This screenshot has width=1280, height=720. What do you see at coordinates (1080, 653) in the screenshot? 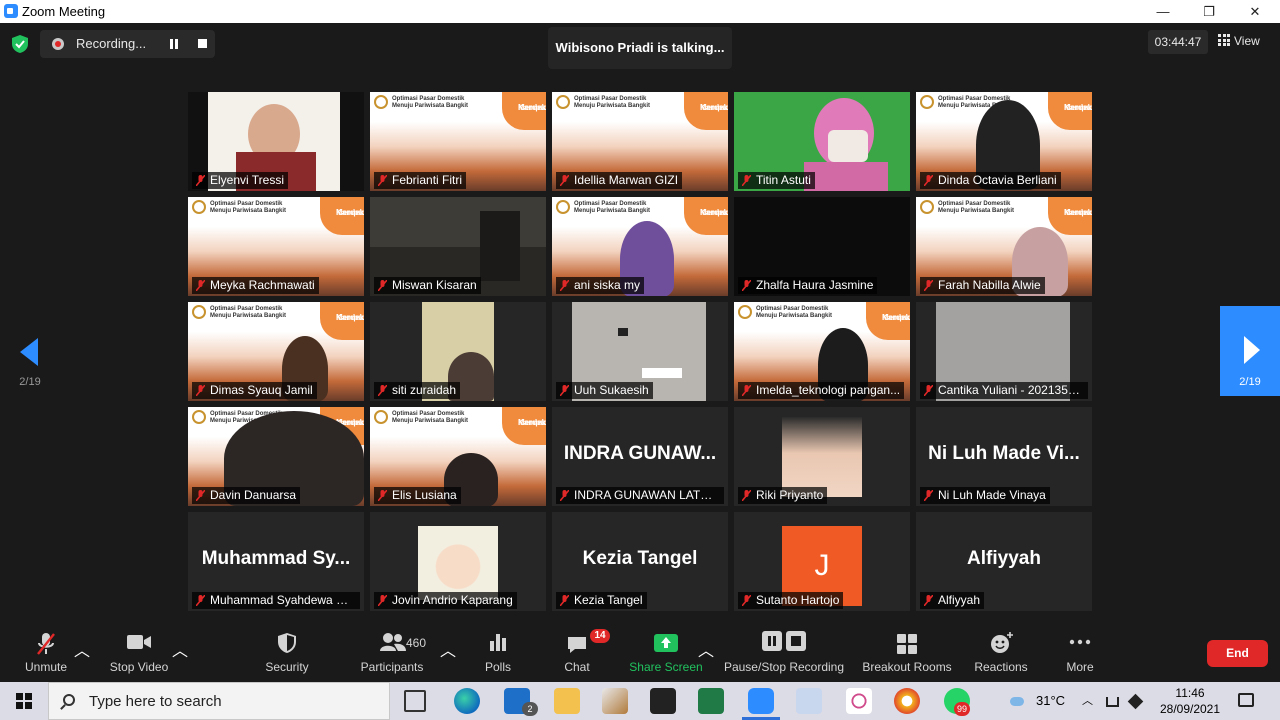
I see `more-button: More` at bounding box center [1080, 653].